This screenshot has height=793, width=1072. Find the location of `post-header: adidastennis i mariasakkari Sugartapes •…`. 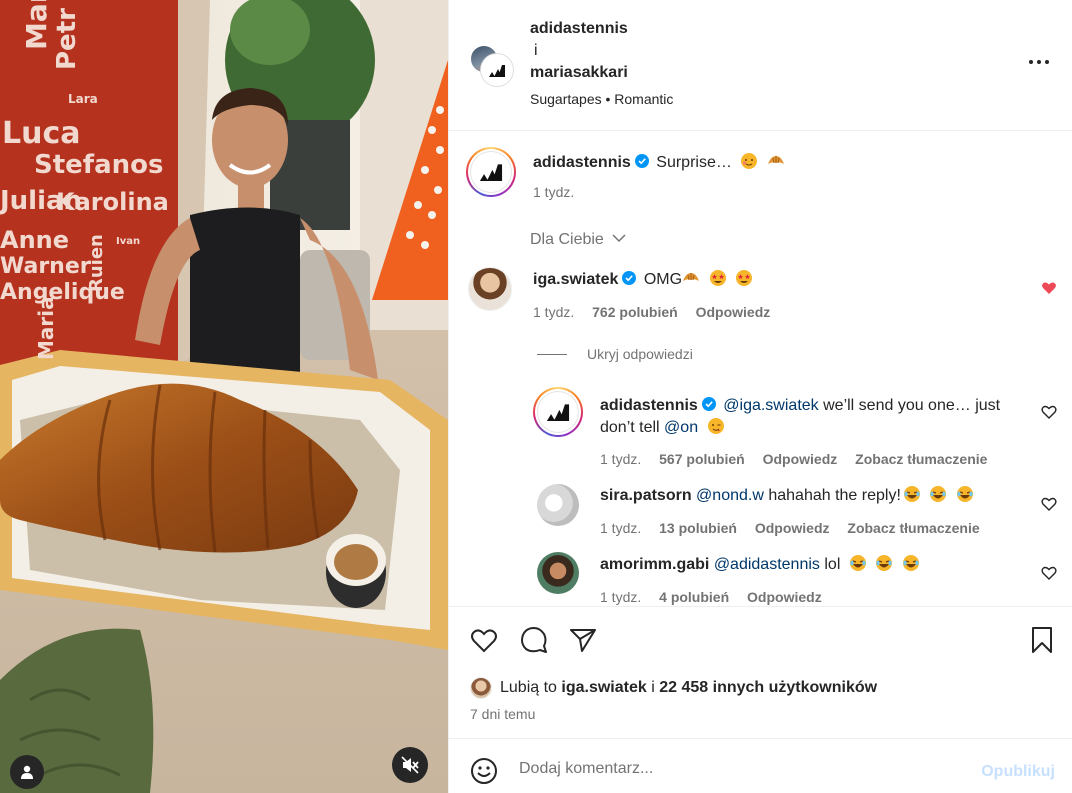

post-header: adidastennis i mariasakkari Sugartapes •… is located at coordinates (760, 65).